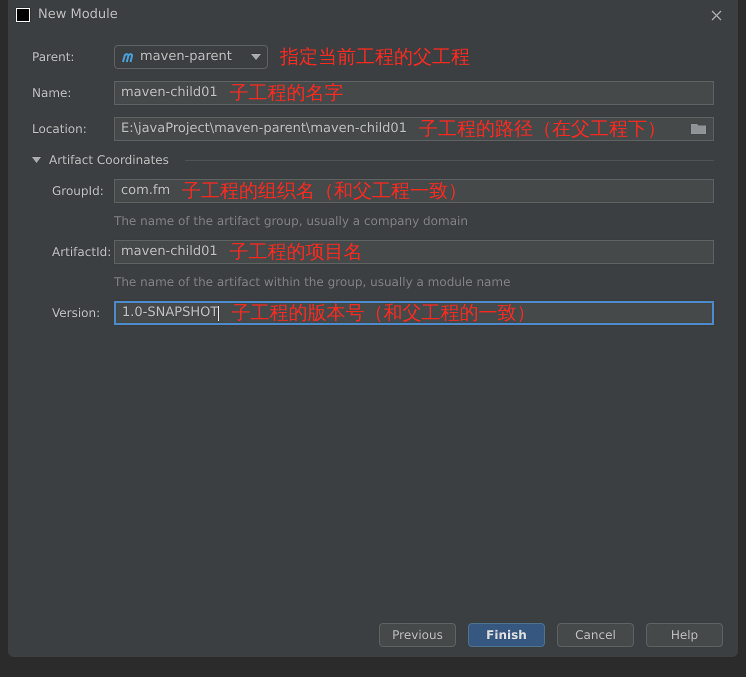 The width and height of the screenshot is (746, 677). What do you see at coordinates (36, 160) in the screenshot?
I see `expand-triangle-icon` at bounding box center [36, 160].